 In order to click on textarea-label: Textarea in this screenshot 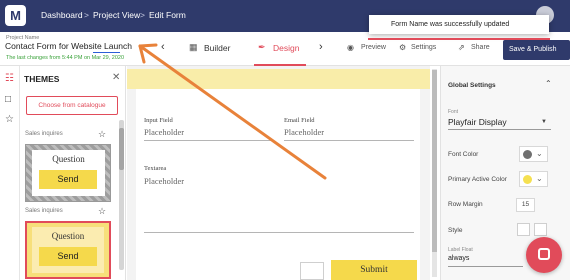, I will do `click(155, 168)`.